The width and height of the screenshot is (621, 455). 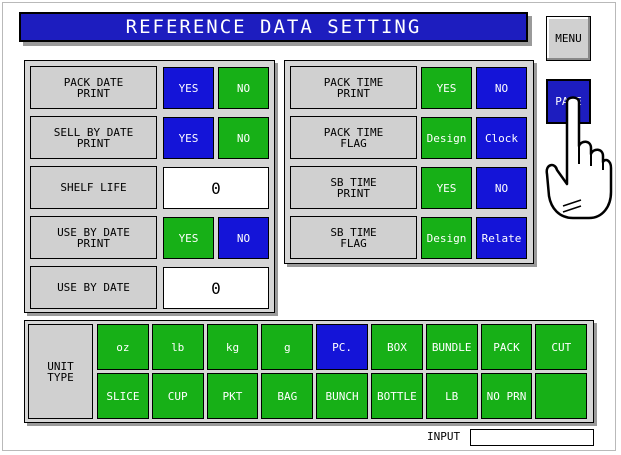 What do you see at coordinates (232, 396) in the screenshot?
I see `unit-type-button: PKT` at bounding box center [232, 396].